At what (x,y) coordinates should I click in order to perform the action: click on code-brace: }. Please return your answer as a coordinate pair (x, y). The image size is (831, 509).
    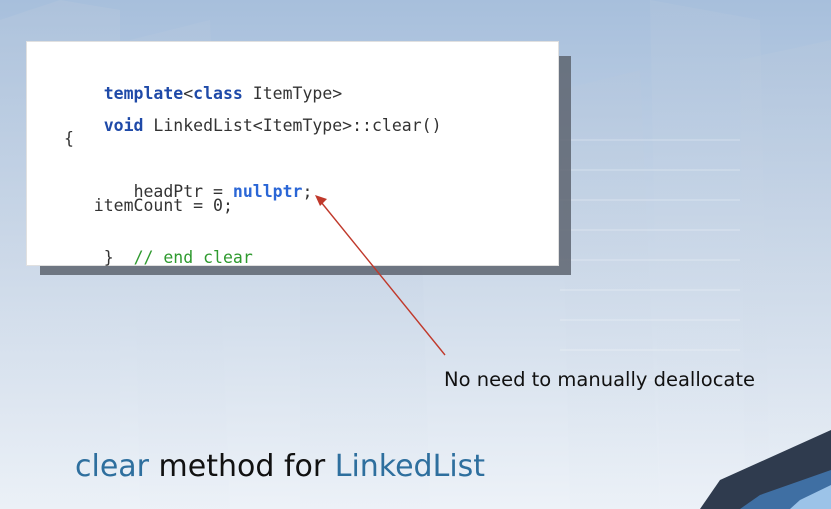
    Looking at the image, I should click on (118, 257).